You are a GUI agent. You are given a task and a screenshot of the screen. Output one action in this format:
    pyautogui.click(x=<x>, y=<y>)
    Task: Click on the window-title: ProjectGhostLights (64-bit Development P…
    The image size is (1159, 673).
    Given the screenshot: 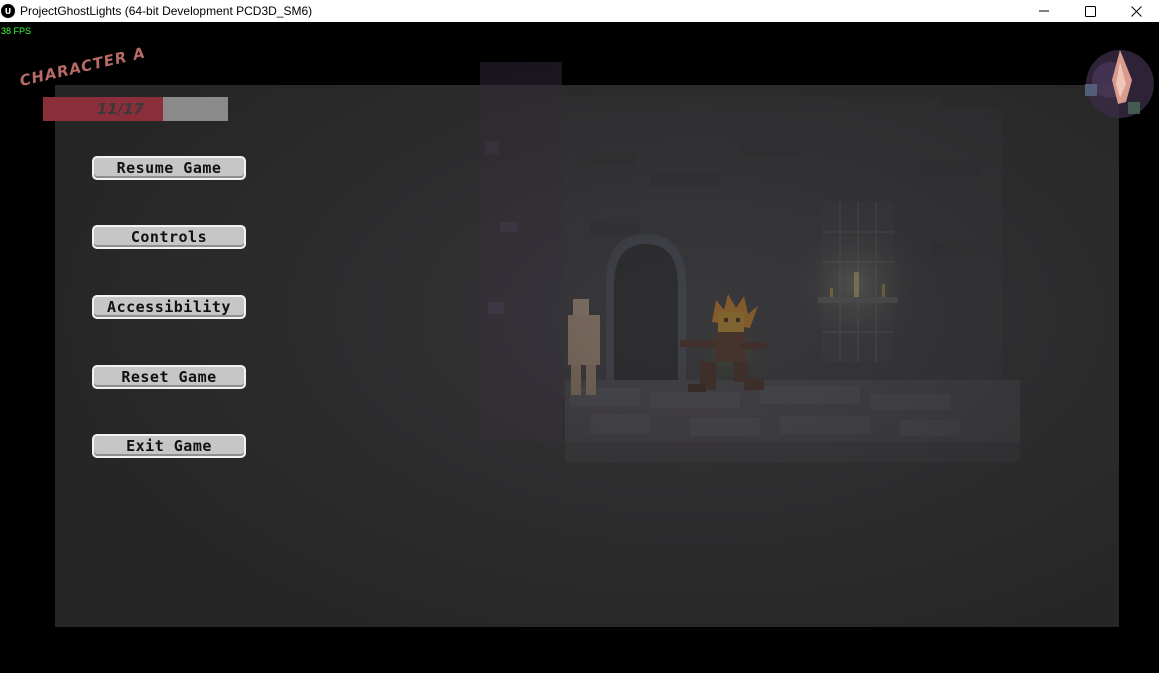 What is the action you would take?
    pyautogui.click(x=166, y=11)
    